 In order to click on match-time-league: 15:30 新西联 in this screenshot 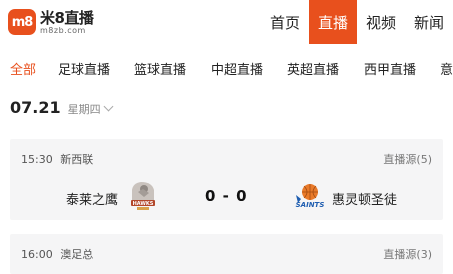, I will do `click(59, 159)`.